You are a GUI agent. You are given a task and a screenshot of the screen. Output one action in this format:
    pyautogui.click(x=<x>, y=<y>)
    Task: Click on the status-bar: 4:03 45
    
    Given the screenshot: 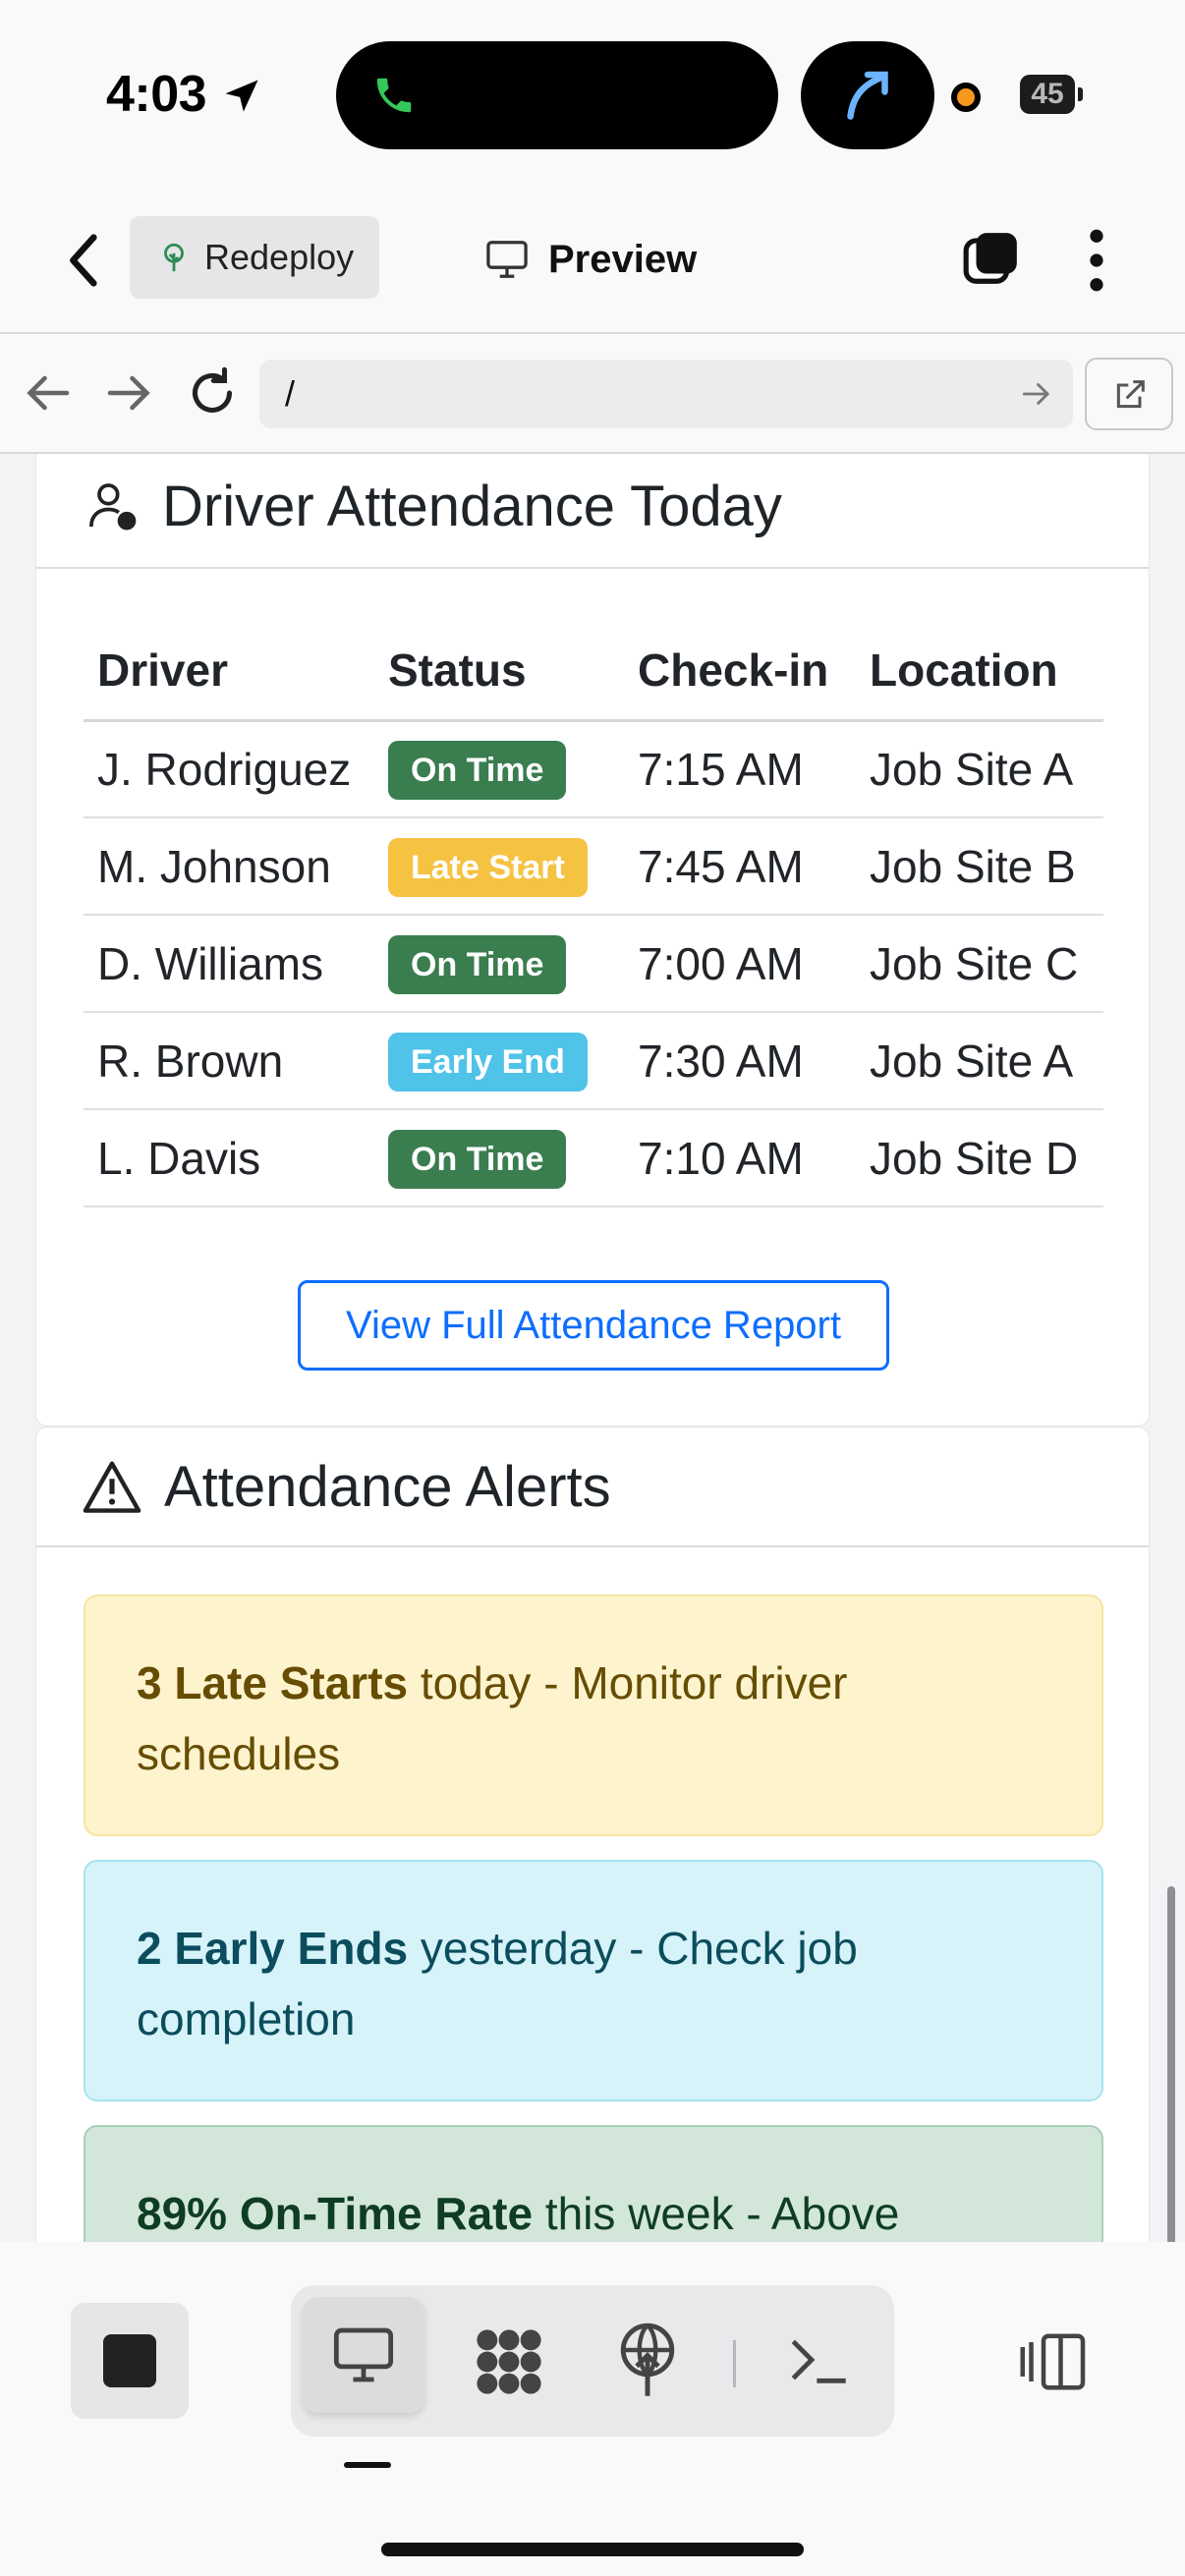 What is the action you would take?
    pyautogui.click(x=592, y=93)
    